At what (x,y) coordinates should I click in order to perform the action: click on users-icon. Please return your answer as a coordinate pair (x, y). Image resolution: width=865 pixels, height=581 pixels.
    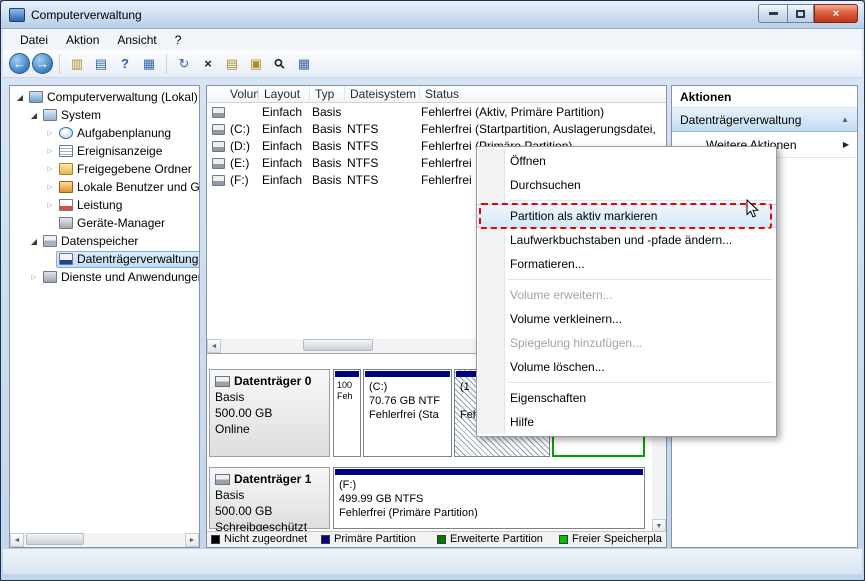
    Looking at the image, I should click on (66, 187).